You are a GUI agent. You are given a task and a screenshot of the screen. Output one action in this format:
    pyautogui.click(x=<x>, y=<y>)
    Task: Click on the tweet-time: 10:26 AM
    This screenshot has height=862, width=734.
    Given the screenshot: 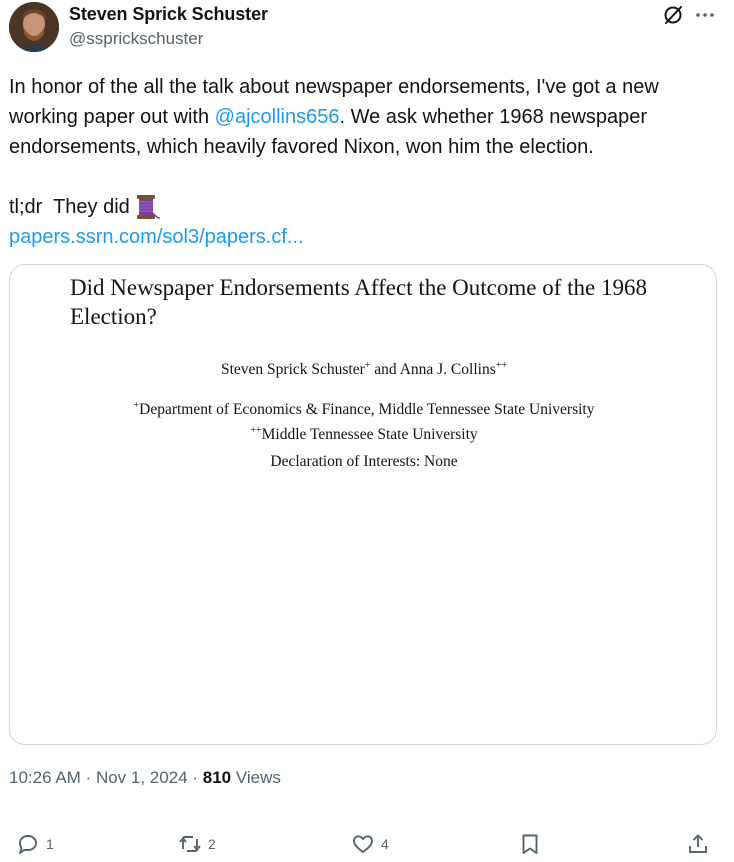 What is the action you would take?
    pyautogui.click(x=45, y=777)
    